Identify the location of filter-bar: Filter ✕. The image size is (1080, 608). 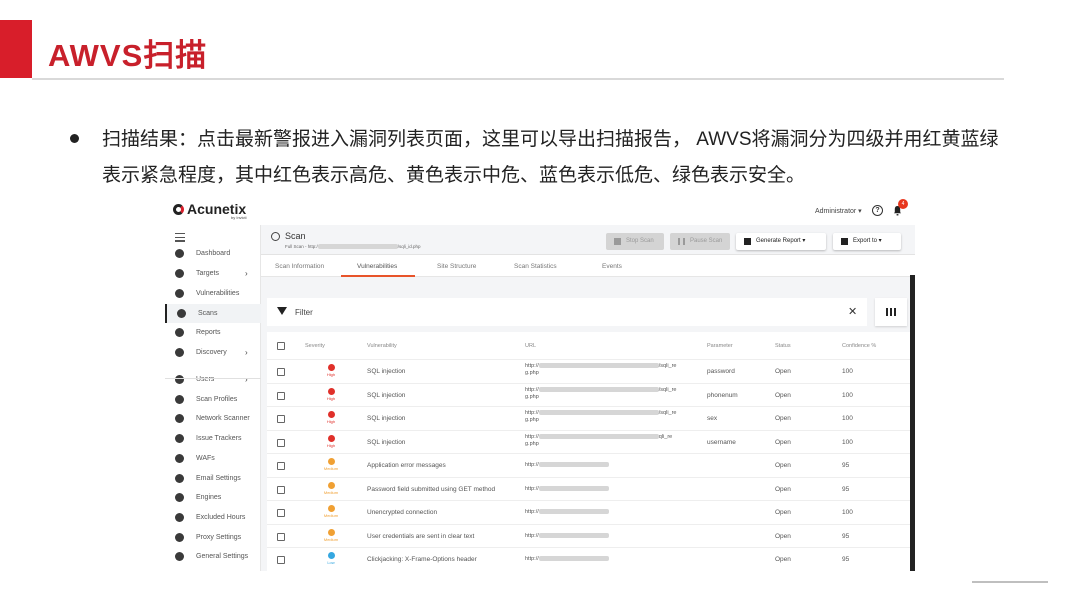
(567, 312).